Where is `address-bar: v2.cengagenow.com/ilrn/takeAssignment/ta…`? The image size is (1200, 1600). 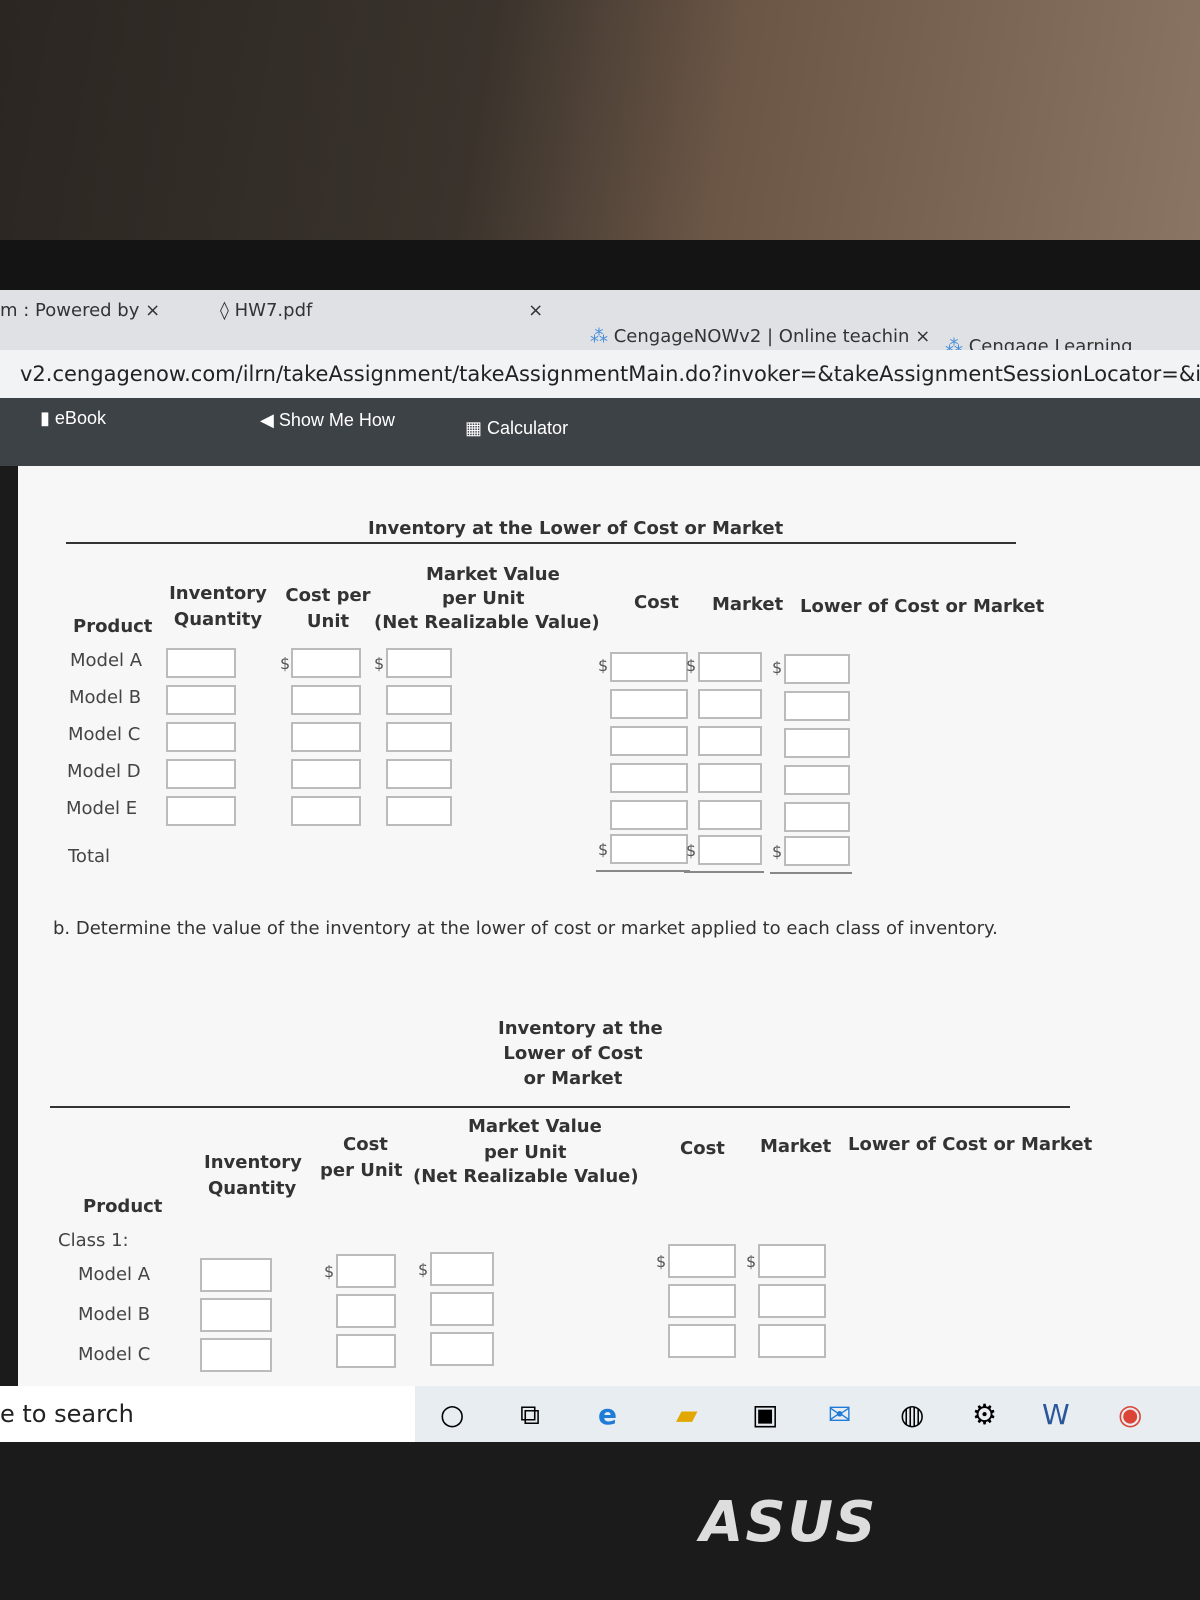 address-bar: v2.cengagenow.com/ilrn/takeAssignment/ta… is located at coordinates (600, 374).